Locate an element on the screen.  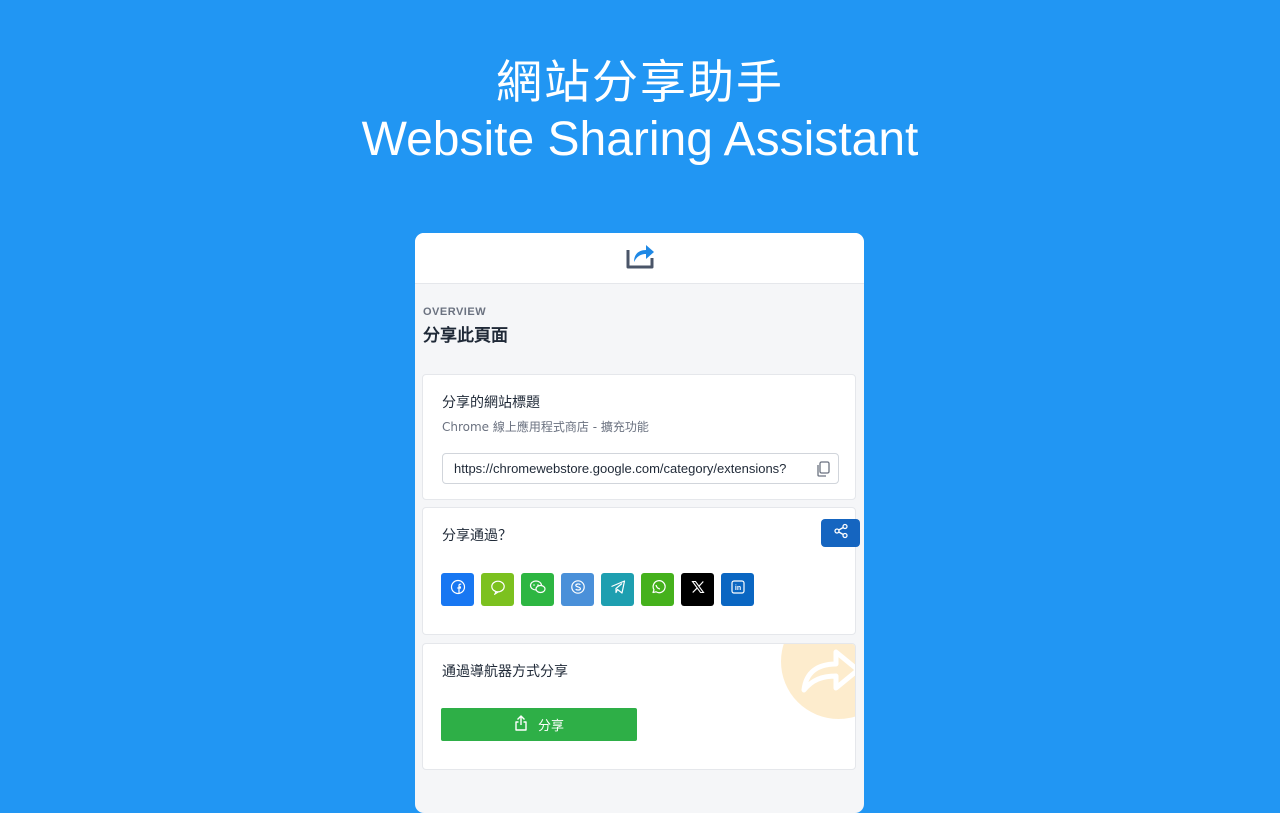
facebook-icon is located at coordinates (458, 589).